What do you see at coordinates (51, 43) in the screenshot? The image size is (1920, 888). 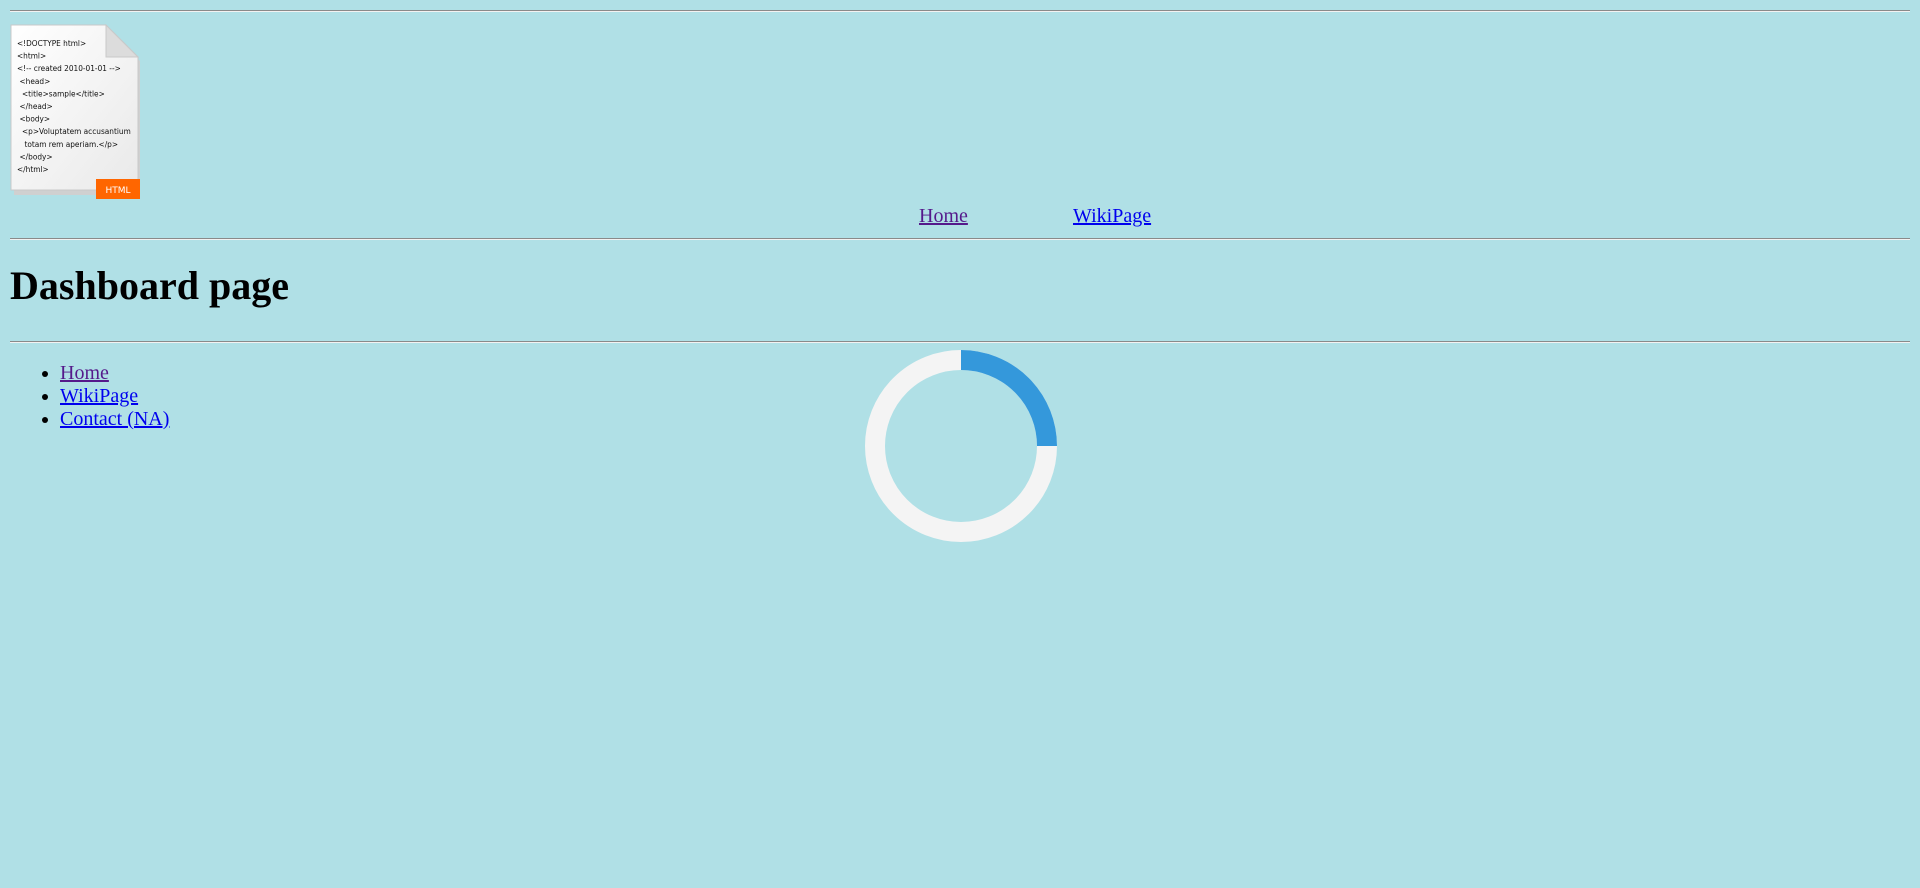 I see `logo-code-line: <!DOCTYPE html>` at bounding box center [51, 43].